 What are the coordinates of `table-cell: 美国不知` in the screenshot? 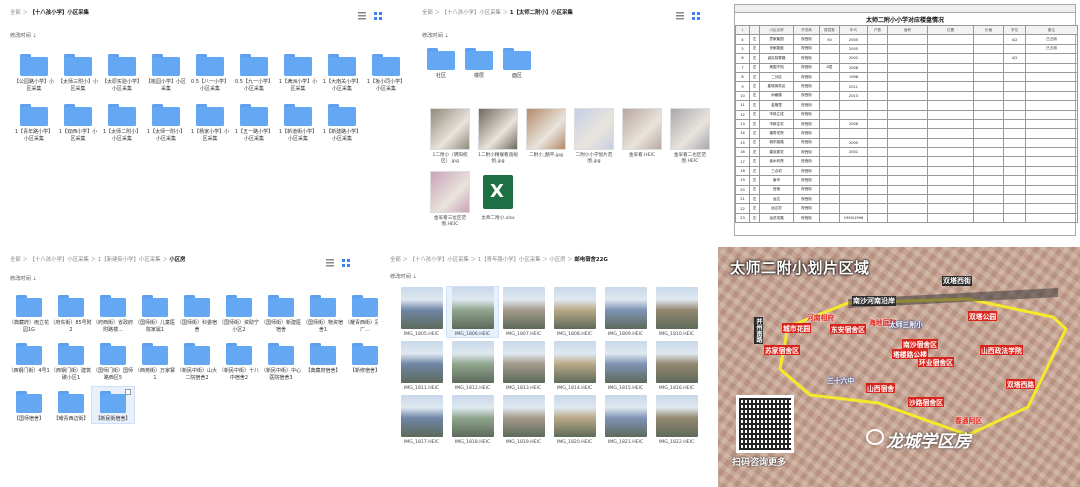 It's located at (776, 67).